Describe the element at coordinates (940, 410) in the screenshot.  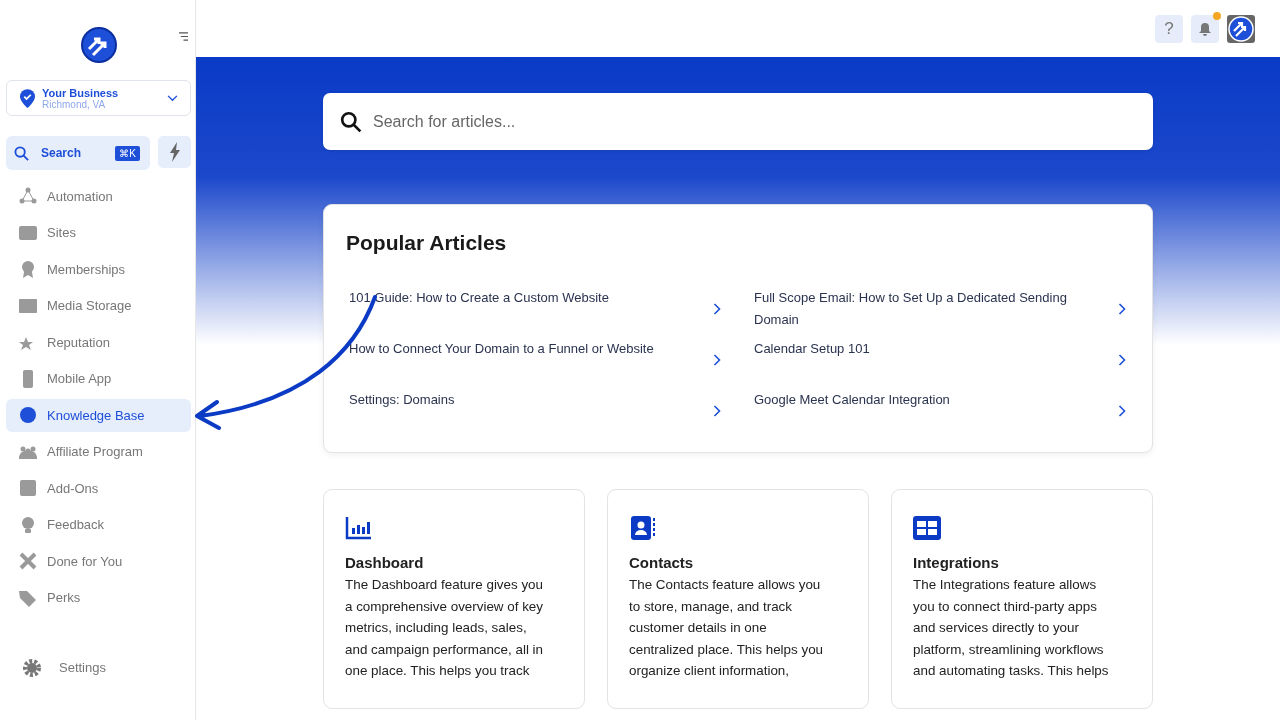
I see `article-link: Google Meet Calendar Integration` at that location.